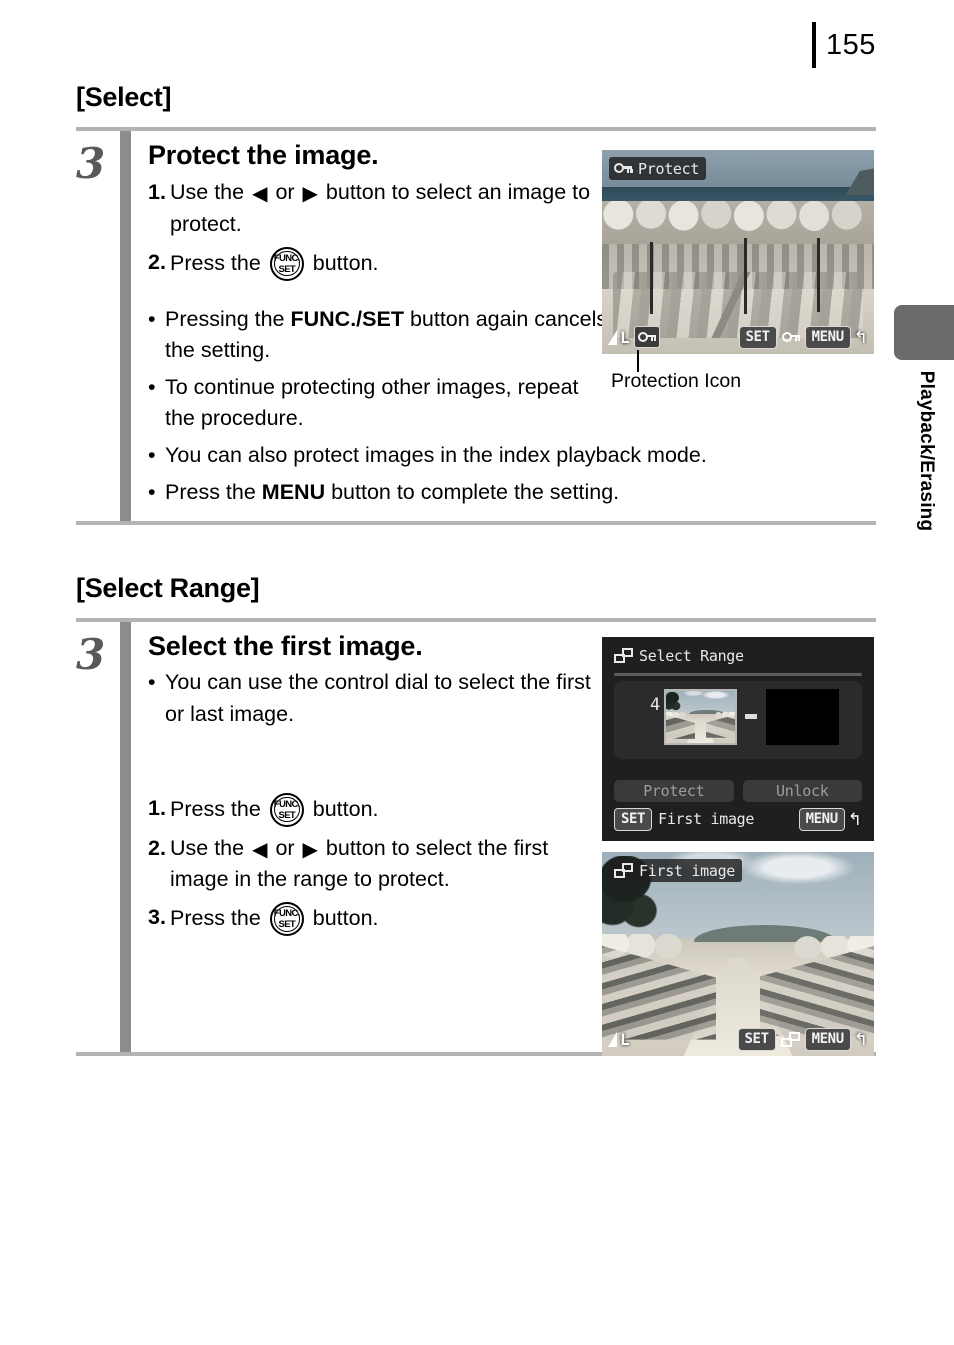 The image size is (954, 1345). What do you see at coordinates (476, 523) in the screenshot?
I see `section-rule-bottom` at bounding box center [476, 523].